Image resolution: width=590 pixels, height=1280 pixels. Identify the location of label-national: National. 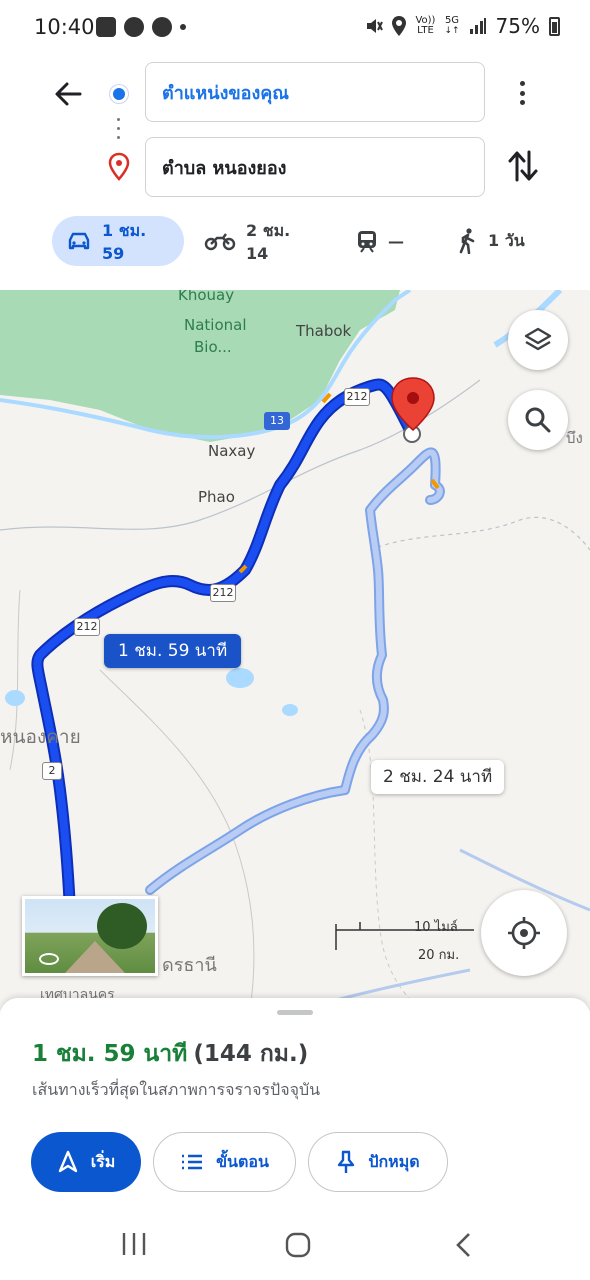
(215, 325).